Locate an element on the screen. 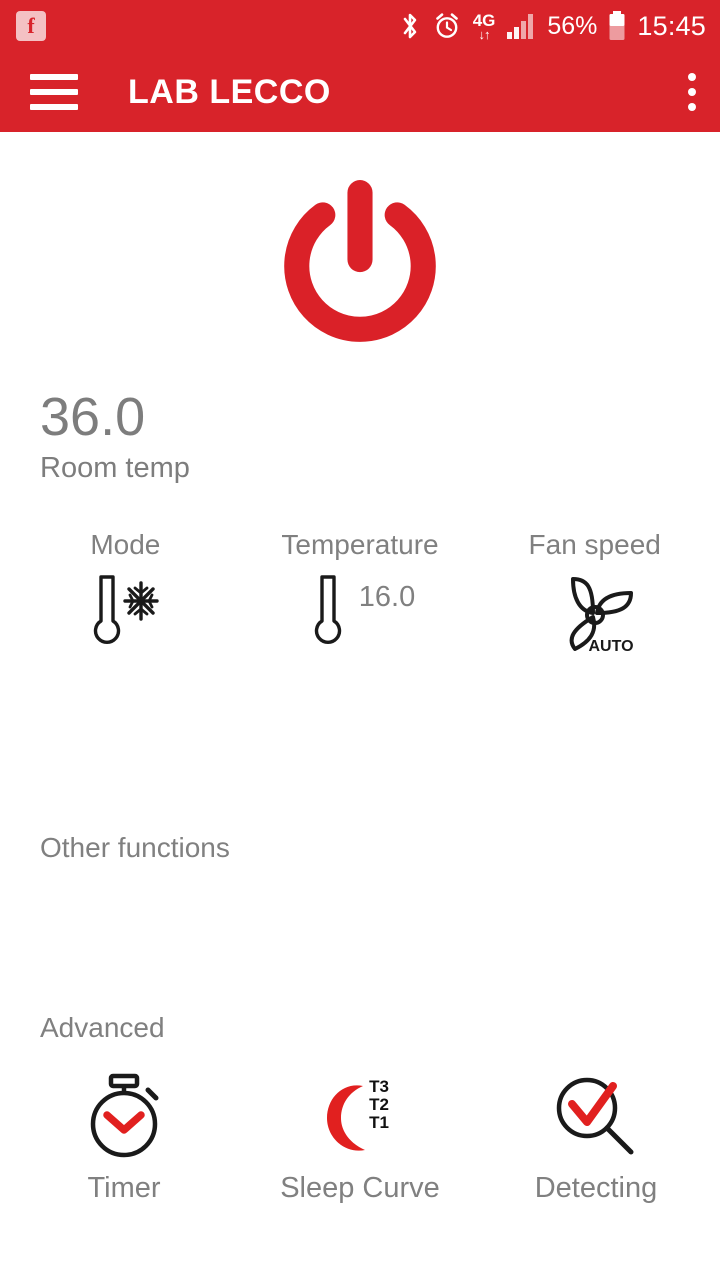  control-mode-icon-row is located at coordinates (125, 614).